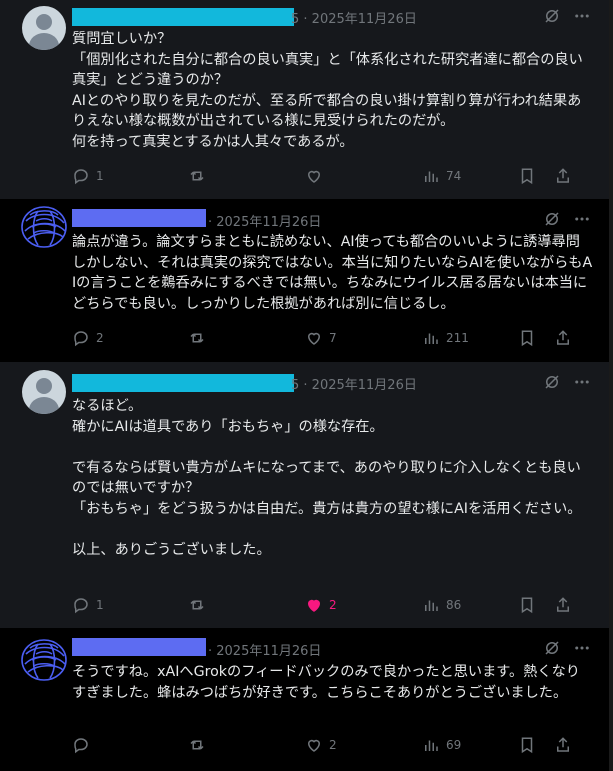 The width and height of the screenshot is (613, 771). Describe the element at coordinates (84, 745) in the screenshot. I see `reply-button` at that location.